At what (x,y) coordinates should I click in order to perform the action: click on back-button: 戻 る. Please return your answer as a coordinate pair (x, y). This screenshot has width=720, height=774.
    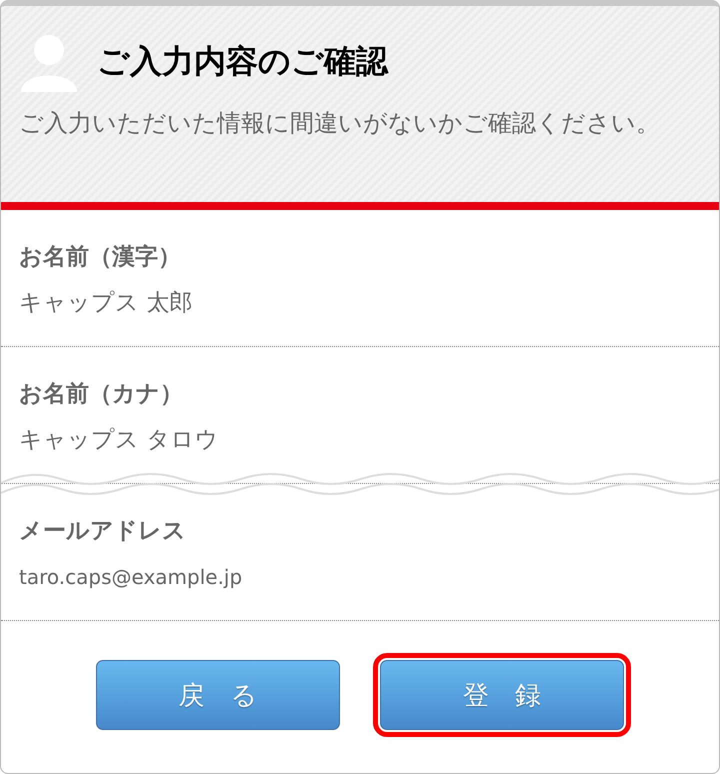
    Looking at the image, I should click on (218, 695).